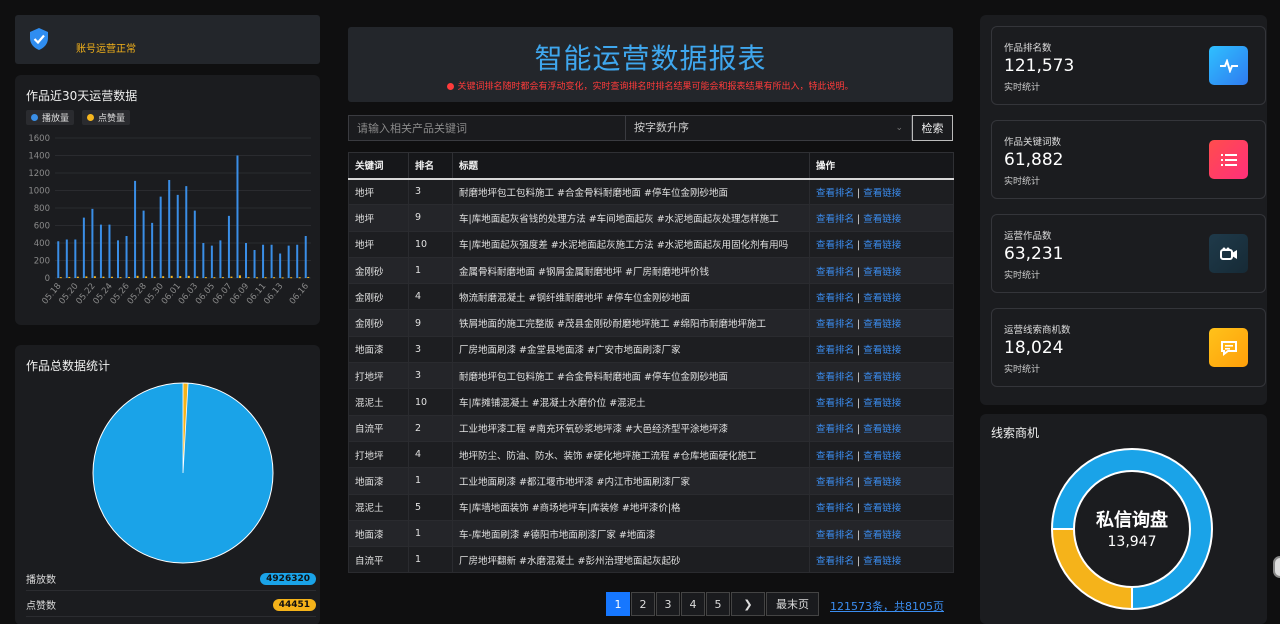  Describe the element at coordinates (718, 604) in the screenshot. I see `page-5-button: 5` at that location.